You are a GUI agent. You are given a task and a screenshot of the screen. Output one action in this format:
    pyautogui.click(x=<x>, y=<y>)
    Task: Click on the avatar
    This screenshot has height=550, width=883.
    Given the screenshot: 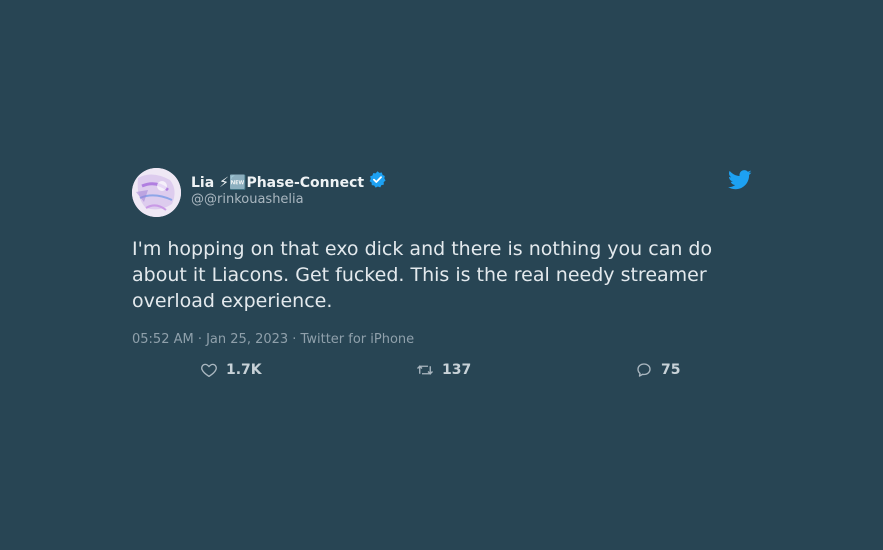 What is the action you would take?
    pyautogui.click(x=156, y=192)
    